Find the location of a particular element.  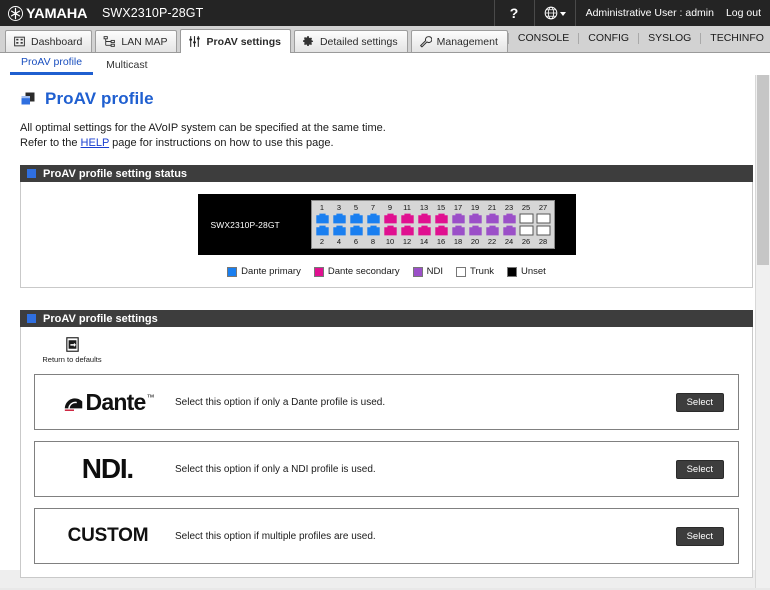

port-column: 25 26 is located at coordinates (526, 224).